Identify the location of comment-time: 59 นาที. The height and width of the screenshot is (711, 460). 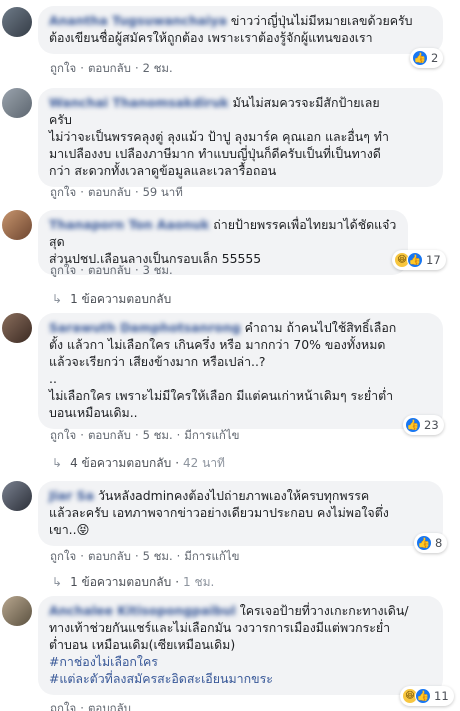
(163, 193).